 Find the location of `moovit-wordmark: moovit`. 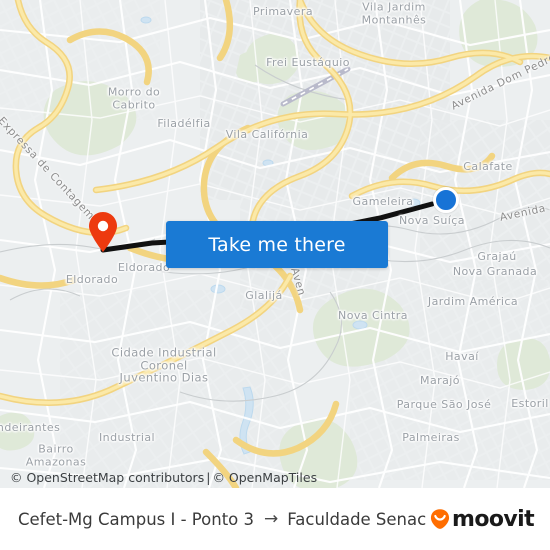

moovit-wordmark: moovit is located at coordinates (493, 519).